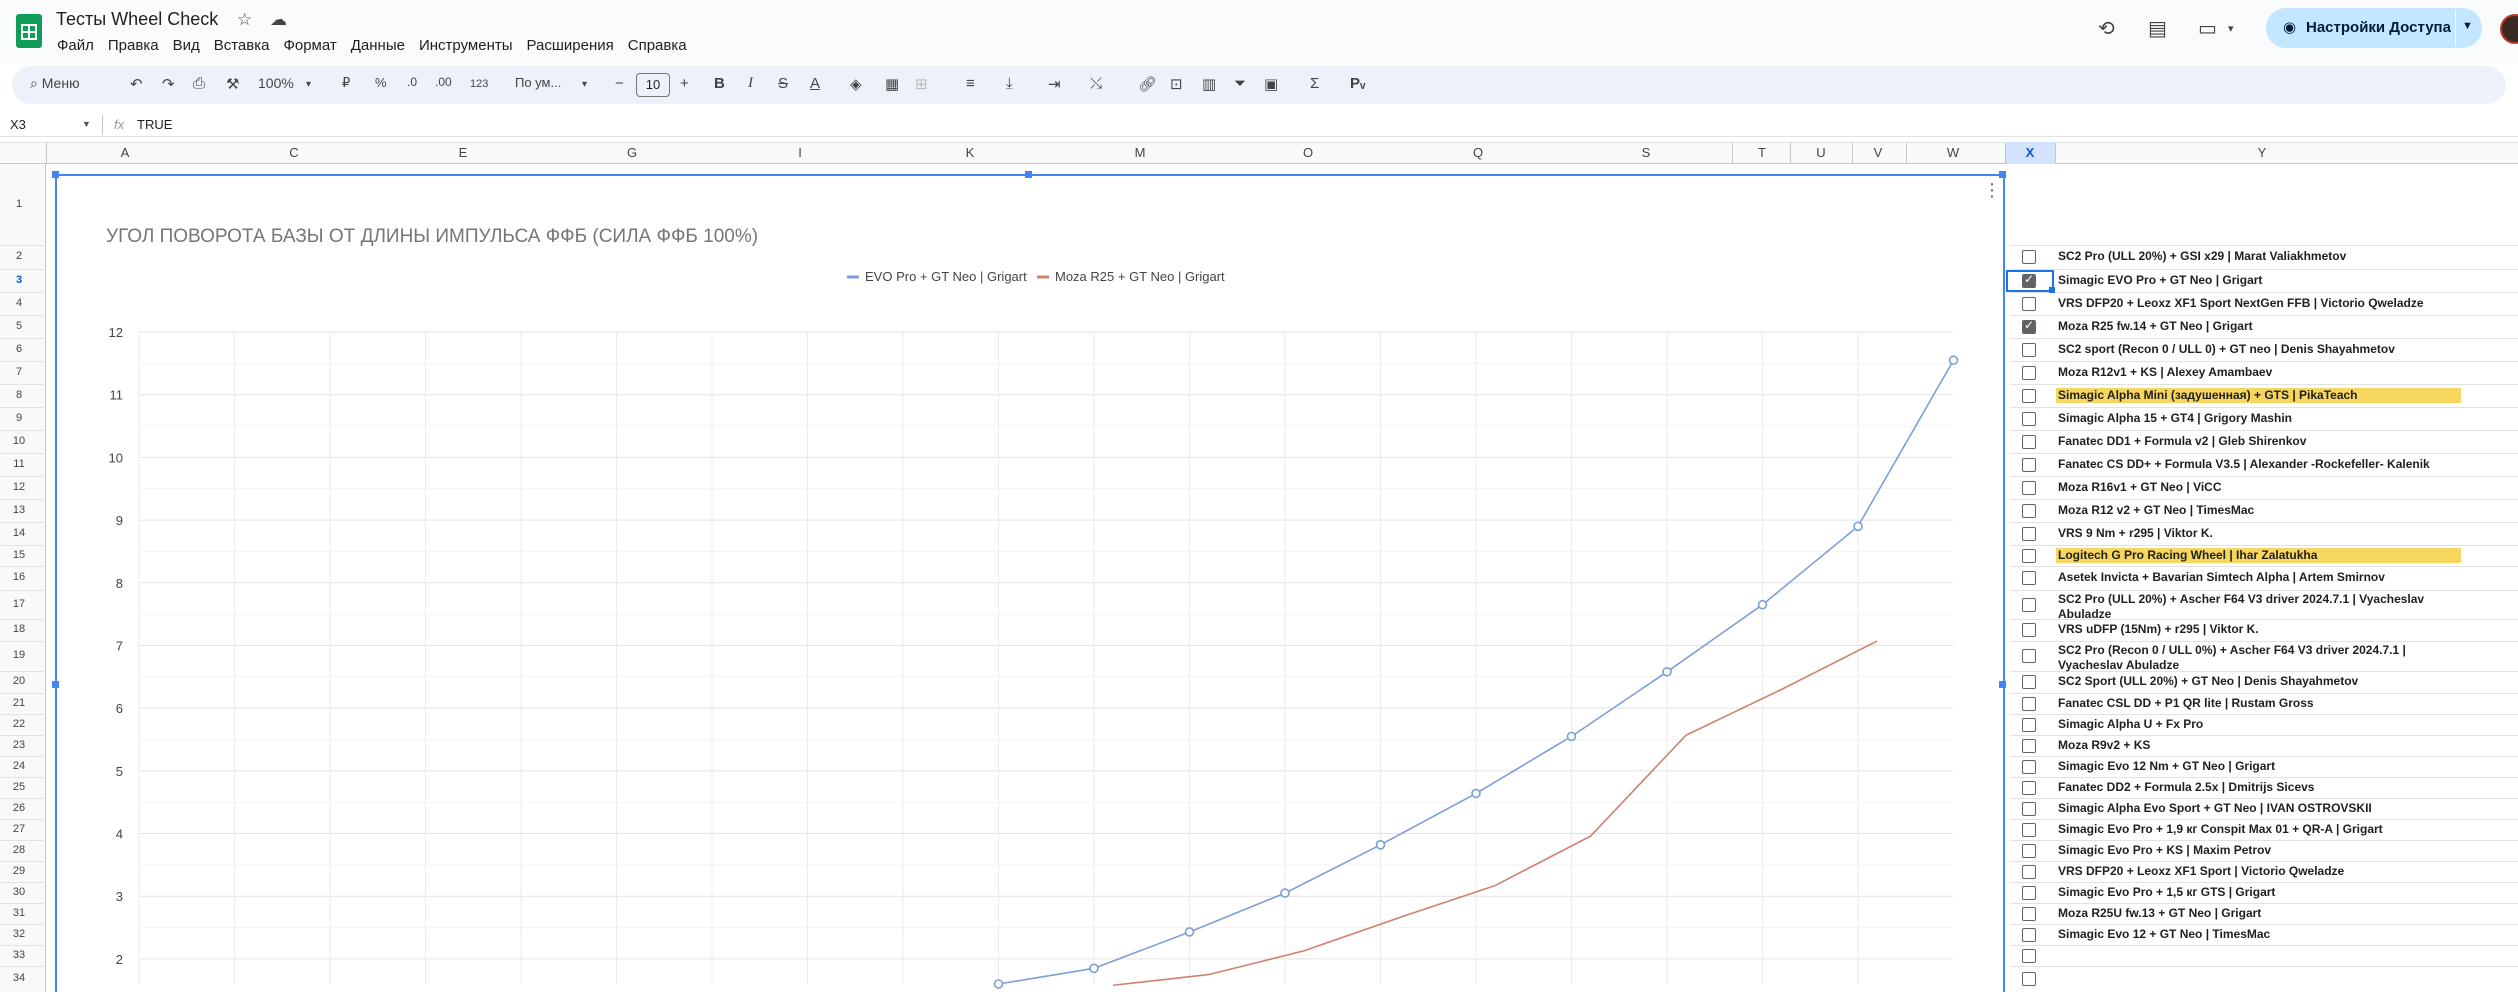 Image resolution: width=2518 pixels, height=992 pixels. Describe the element at coordinates (1478, 152) in the screenshot. I see `column-header-q: Q` at that location.